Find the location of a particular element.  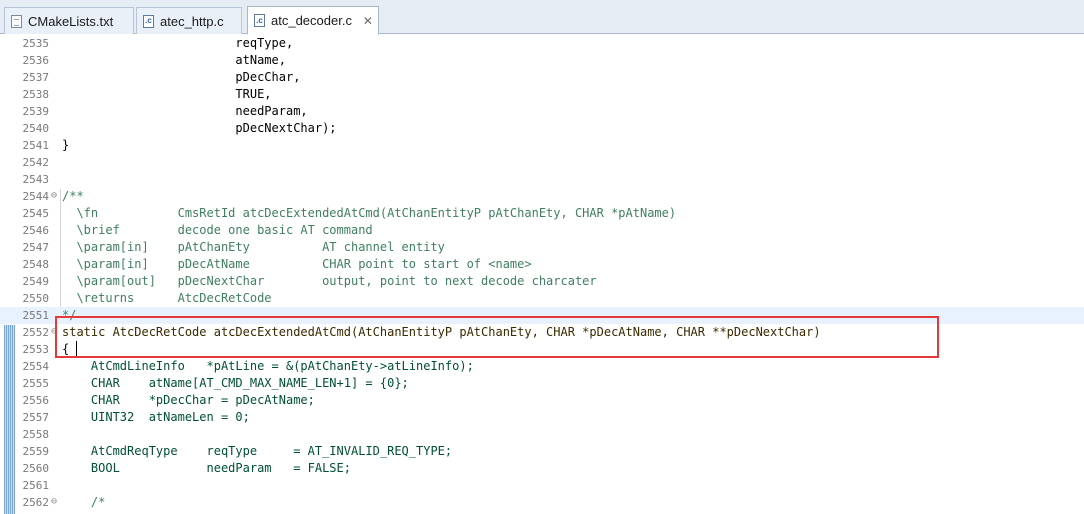

text-file-icon is located at coordinates (16, 21).